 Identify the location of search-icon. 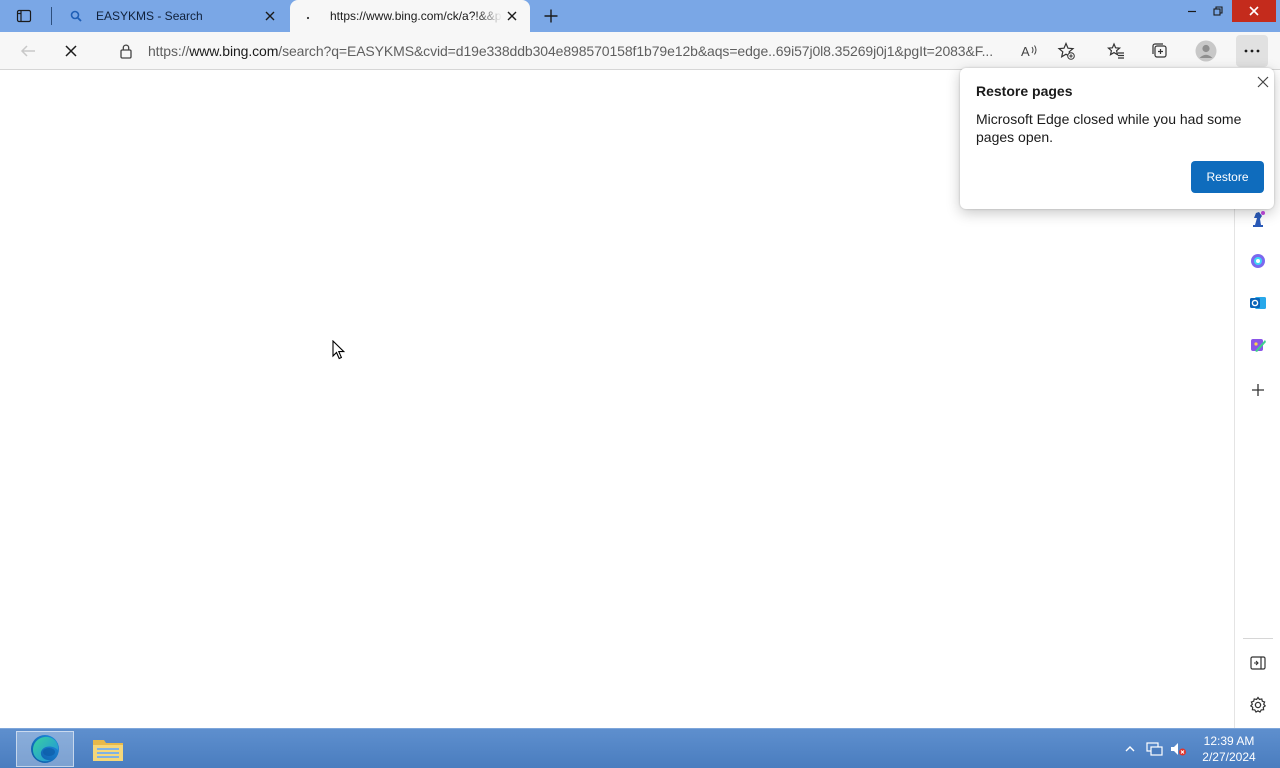
(76, 16).